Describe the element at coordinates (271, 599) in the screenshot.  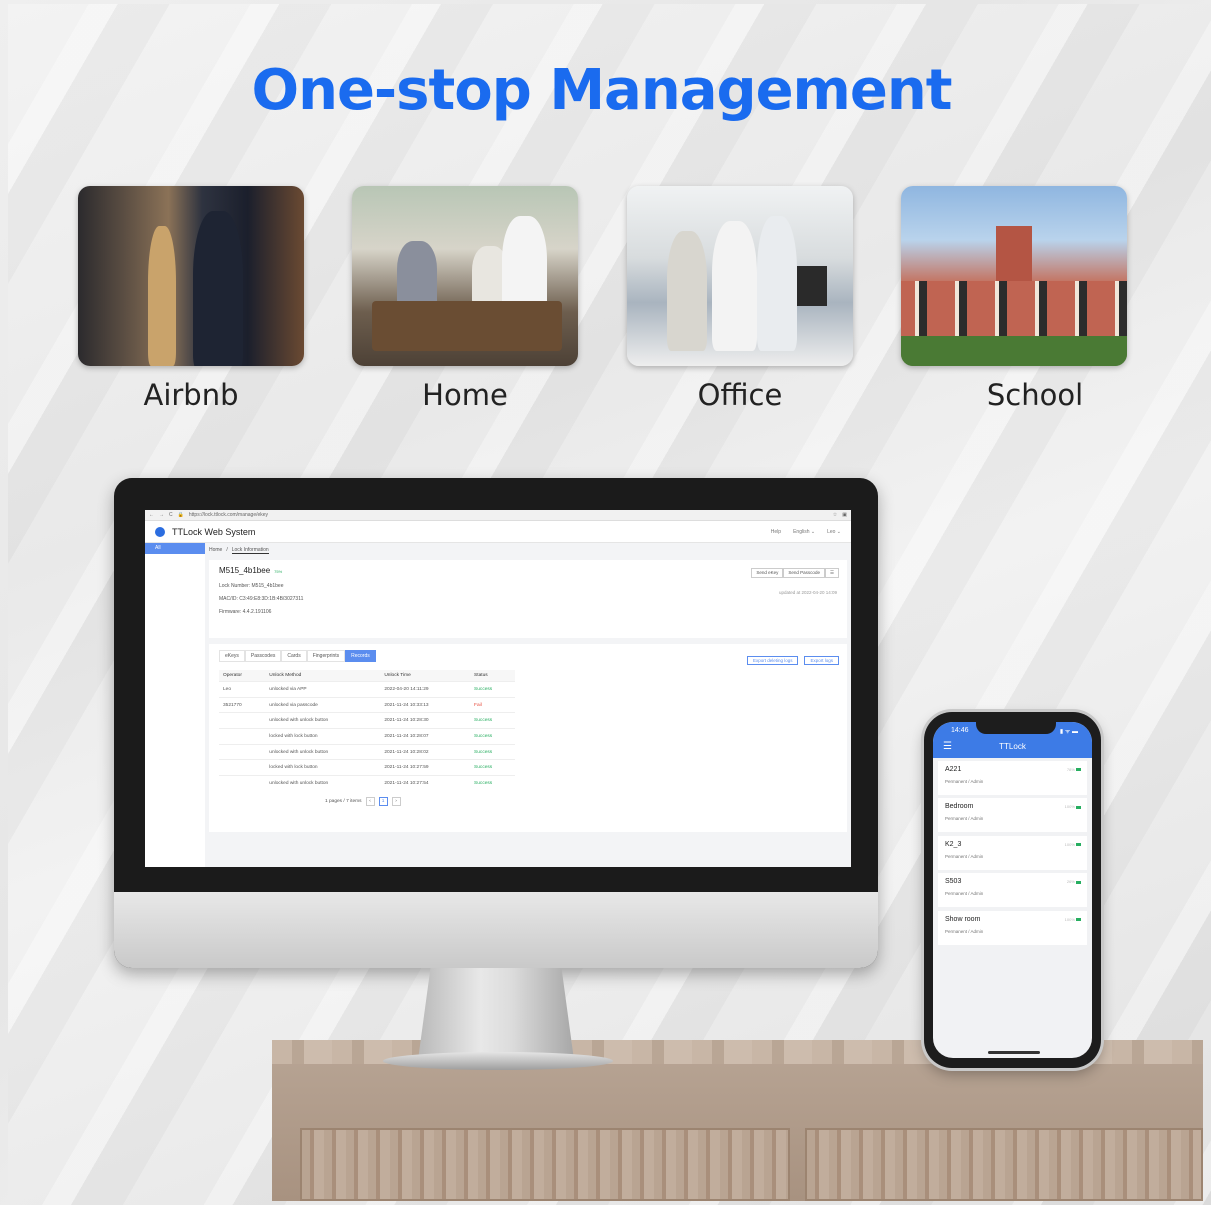
I see `mac-value: C3:49:E8:3D:1B:4B/3027311` at that location.